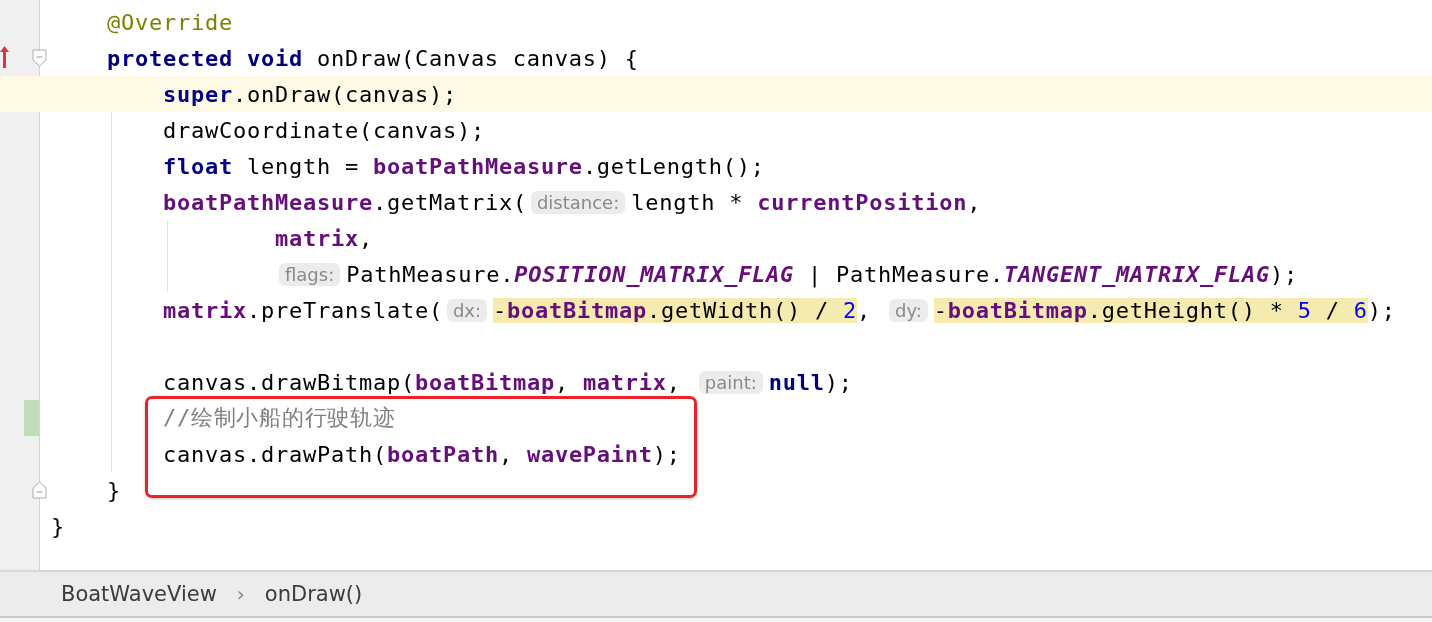 This screenshot has height=622, width=1432. What do you see at coordinates (279, 418) in the screenshot?
I see `code-comment: //绘制小船的行驶轨迹` at bounding box center [279, 418].